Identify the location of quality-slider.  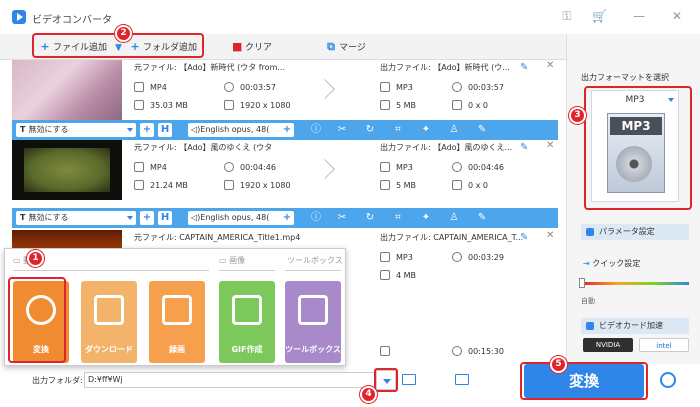
(635, 283).